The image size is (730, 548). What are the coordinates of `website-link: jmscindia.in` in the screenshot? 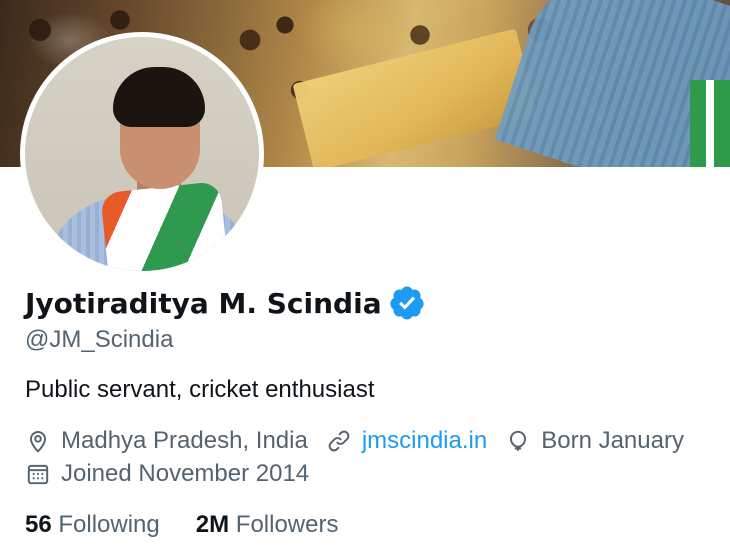 It's located at (424, 441).